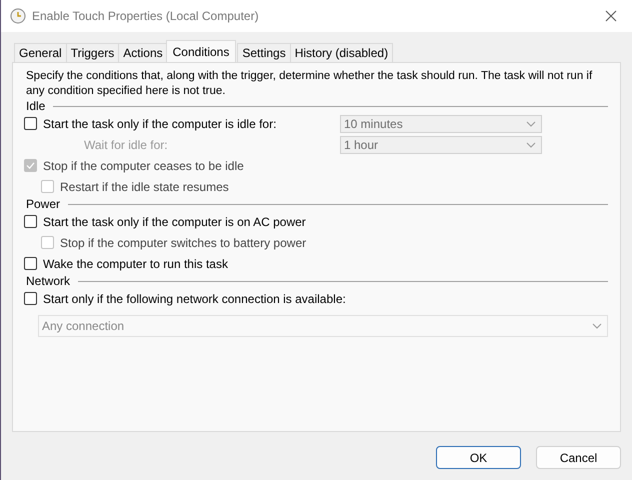 Image resolution: width=632 pixels, height=480 pixels. I want to click on tab: Conditions, so click(201, 51).